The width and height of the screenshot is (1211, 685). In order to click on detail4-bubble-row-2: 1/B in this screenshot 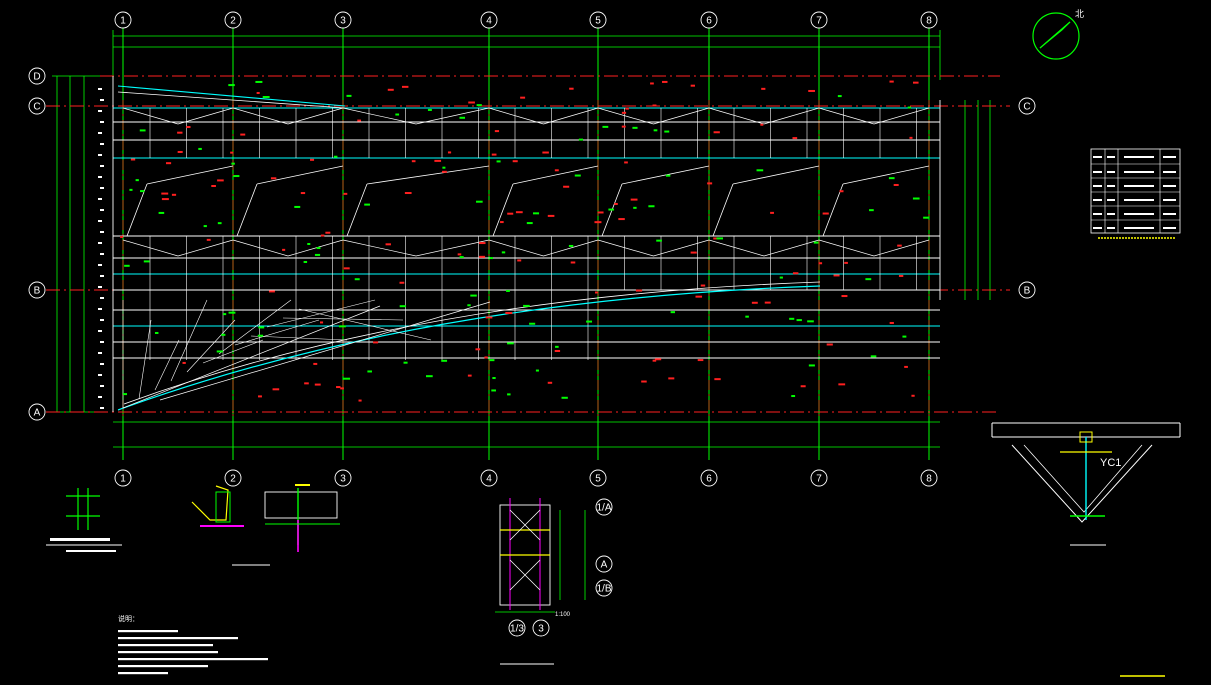, I will do `click(604, 588)`.